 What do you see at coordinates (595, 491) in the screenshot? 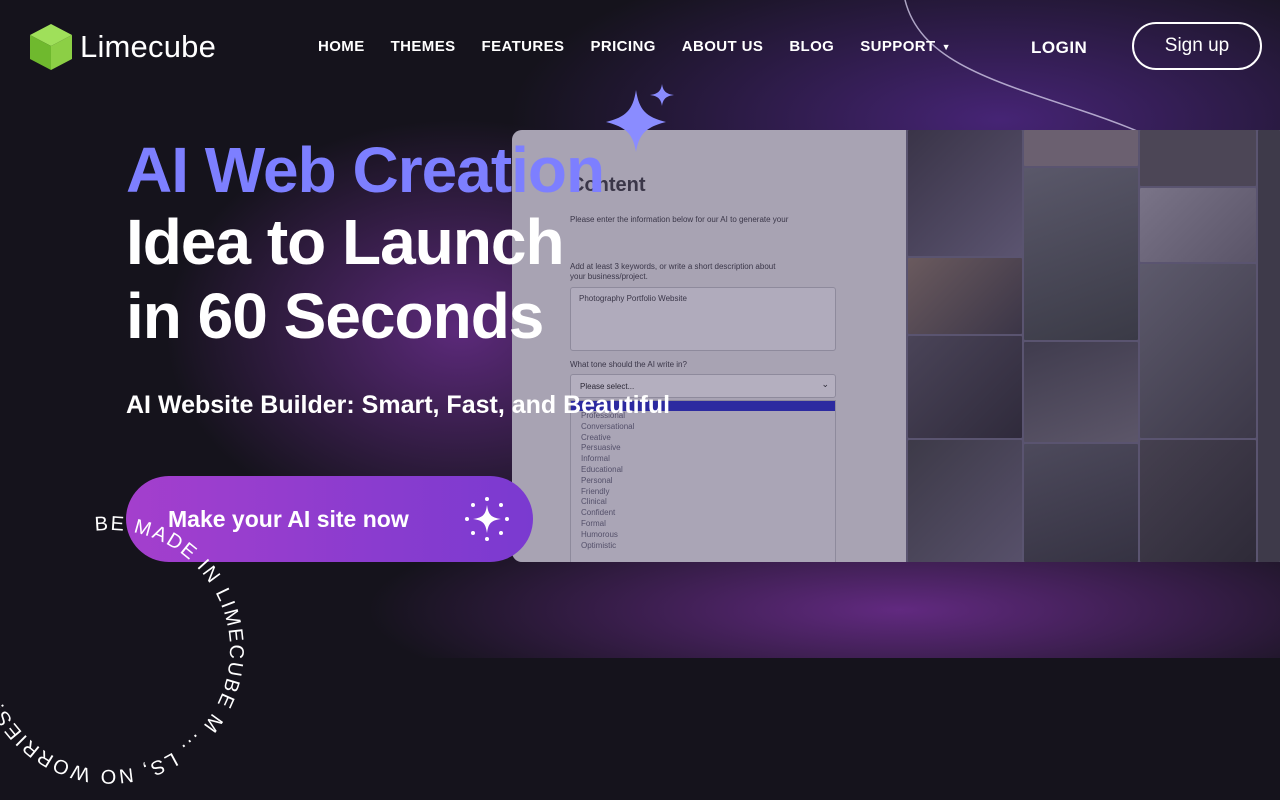
I see `list-item: Friendly` at bounding box center [595, 491].